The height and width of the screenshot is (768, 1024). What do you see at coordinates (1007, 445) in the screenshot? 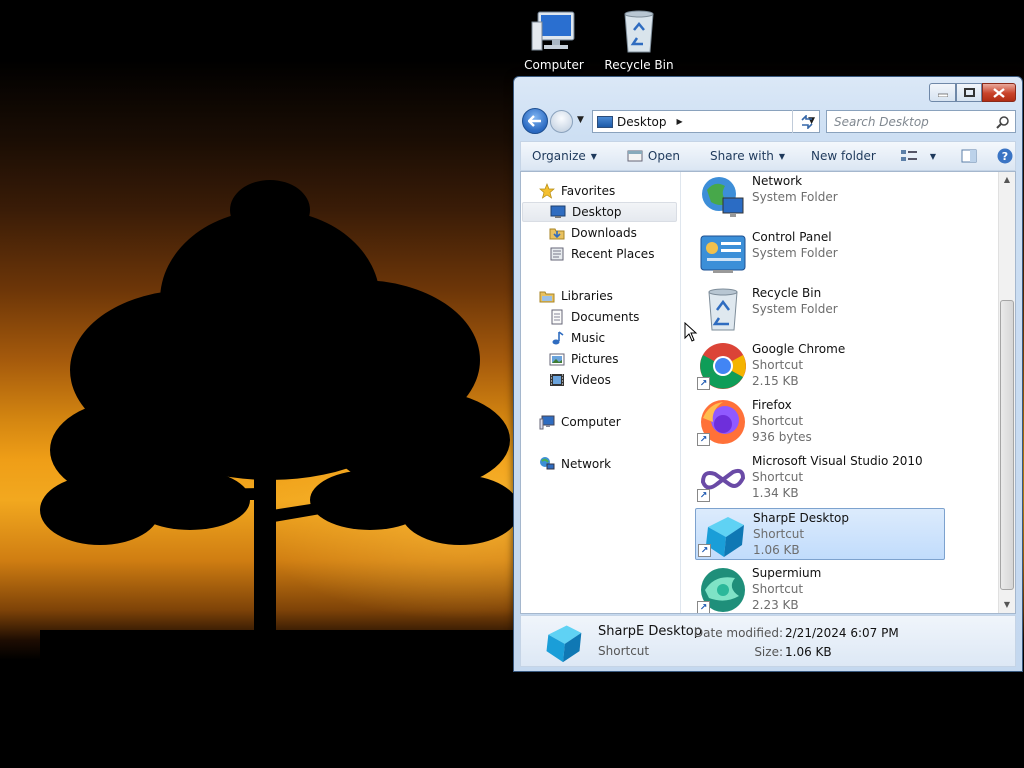
I see `scrollbar-thumb` at bounding box center [1007, 445].